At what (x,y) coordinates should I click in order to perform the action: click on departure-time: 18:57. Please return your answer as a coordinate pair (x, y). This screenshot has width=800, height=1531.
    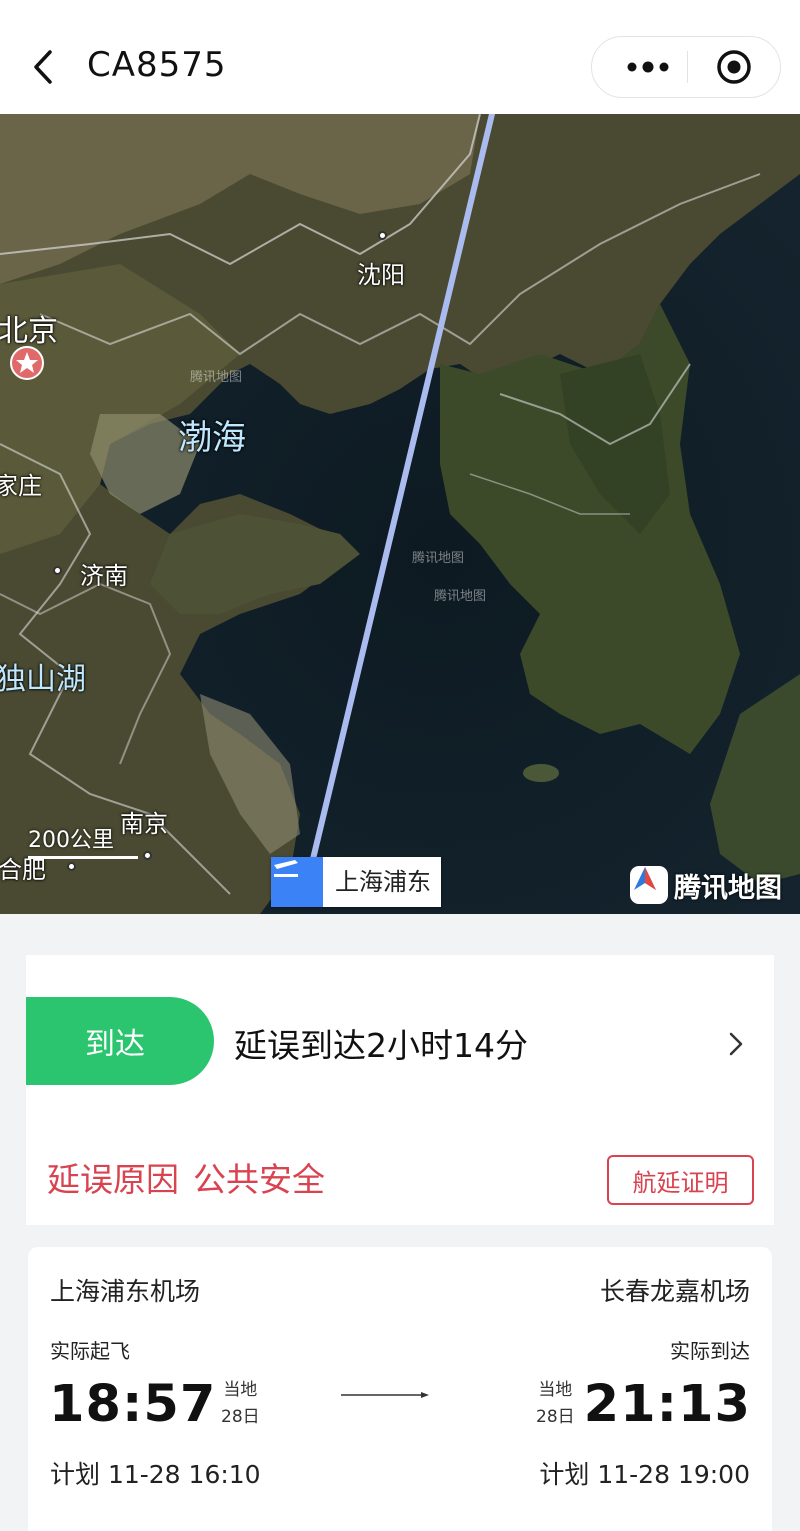
    Looking at the image, I should click on (133, 1404).